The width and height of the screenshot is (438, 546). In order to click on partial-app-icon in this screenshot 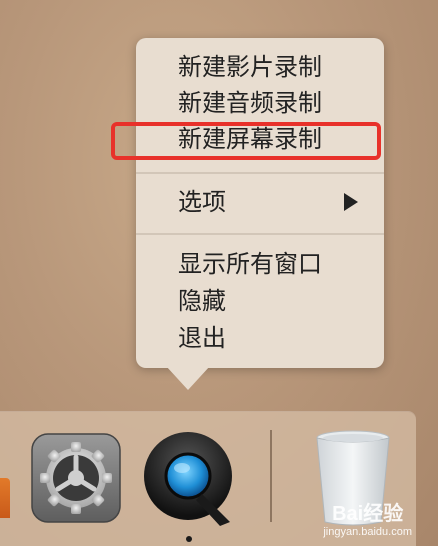, I will do `click(5, 498)`.